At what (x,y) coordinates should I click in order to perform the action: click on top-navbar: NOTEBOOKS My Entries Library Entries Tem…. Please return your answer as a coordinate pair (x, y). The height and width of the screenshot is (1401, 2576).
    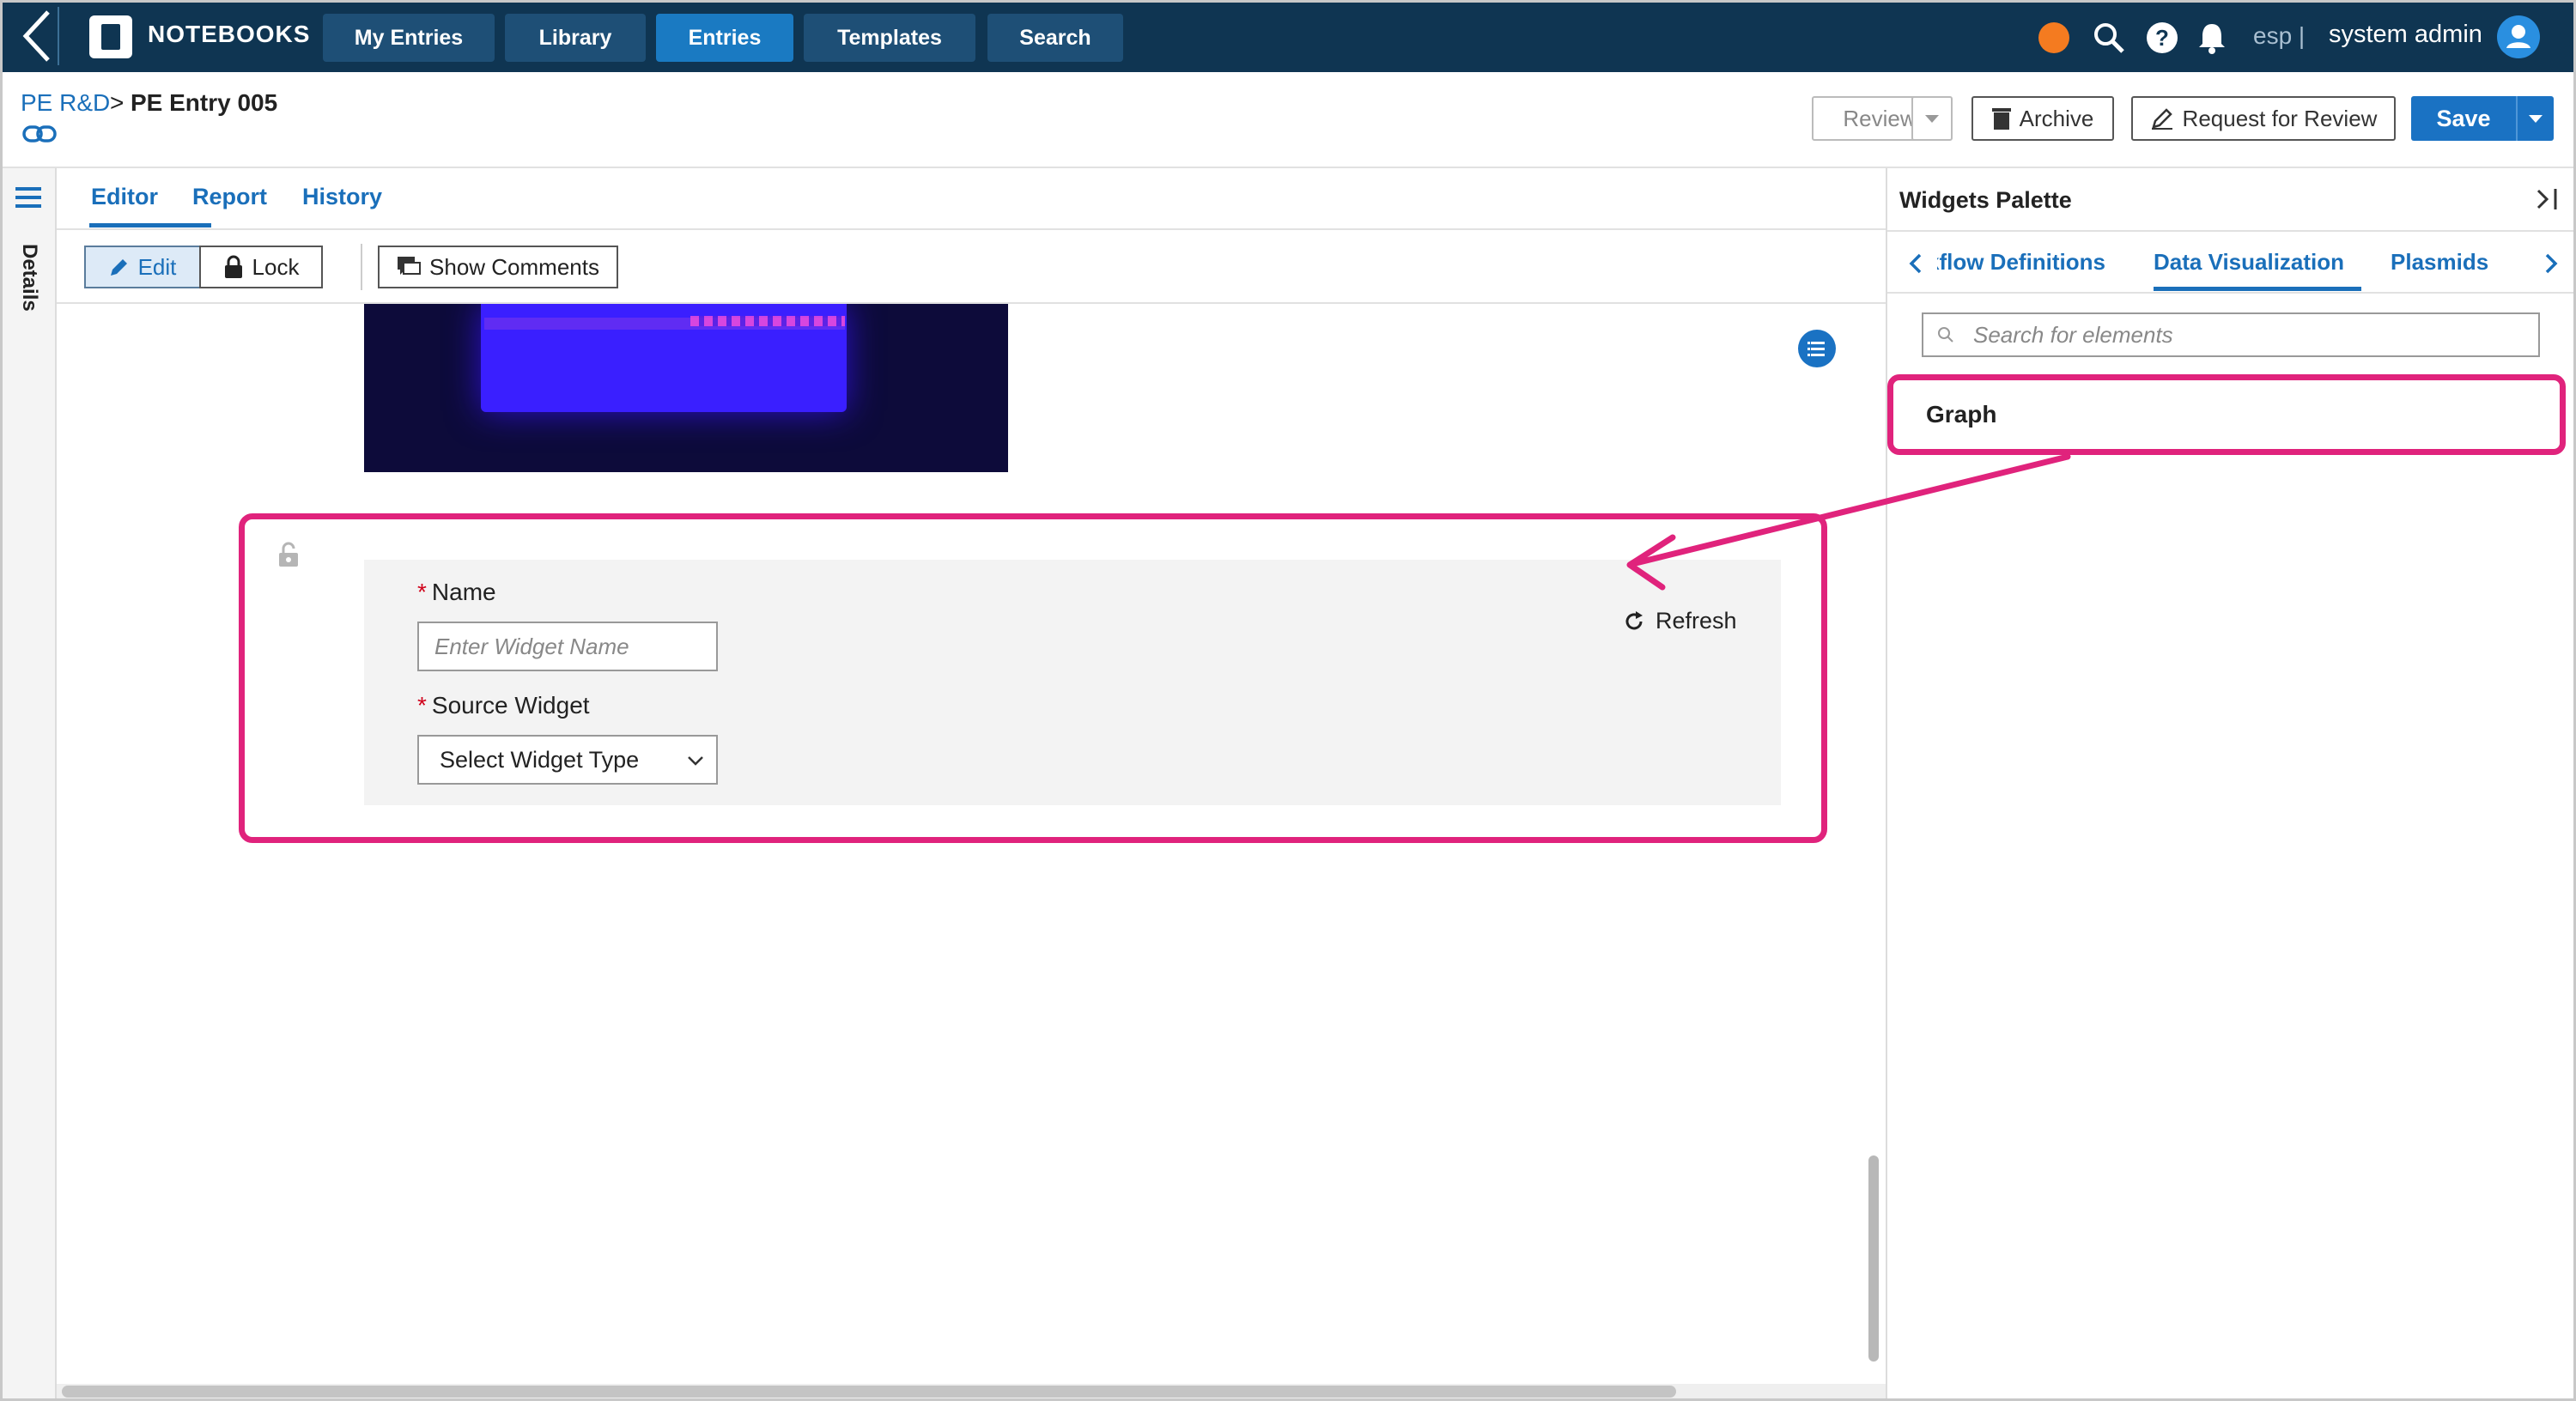
    Looking at the image, I should click on (1288, 36).